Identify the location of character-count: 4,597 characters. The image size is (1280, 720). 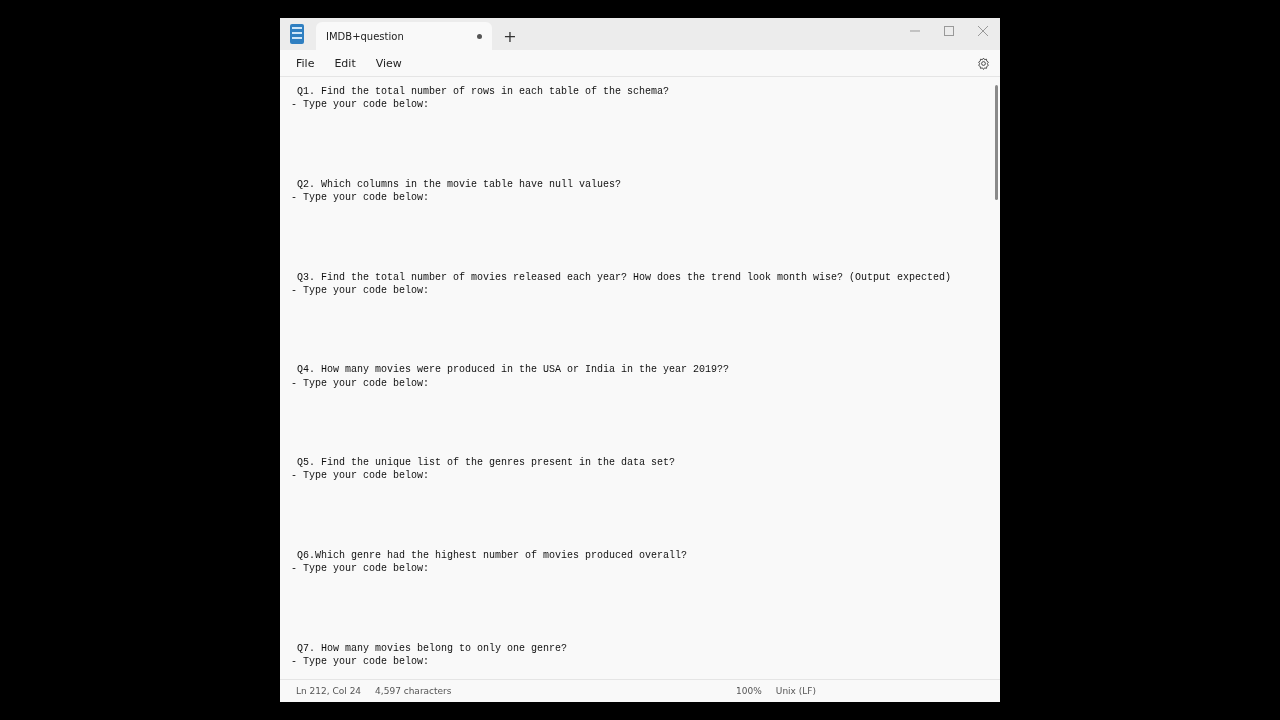
(413, 691).